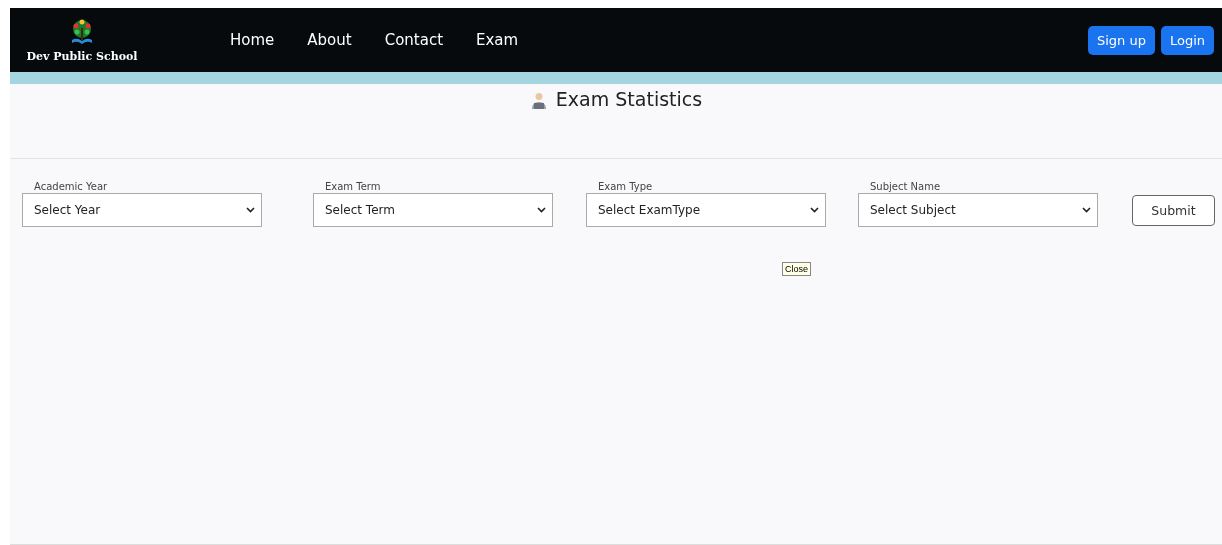 This screenshot has width=1222, height=545. Describe the element at coordinates (905, 187) in the screenshot. I see `field-label: Subject Name` at that location.